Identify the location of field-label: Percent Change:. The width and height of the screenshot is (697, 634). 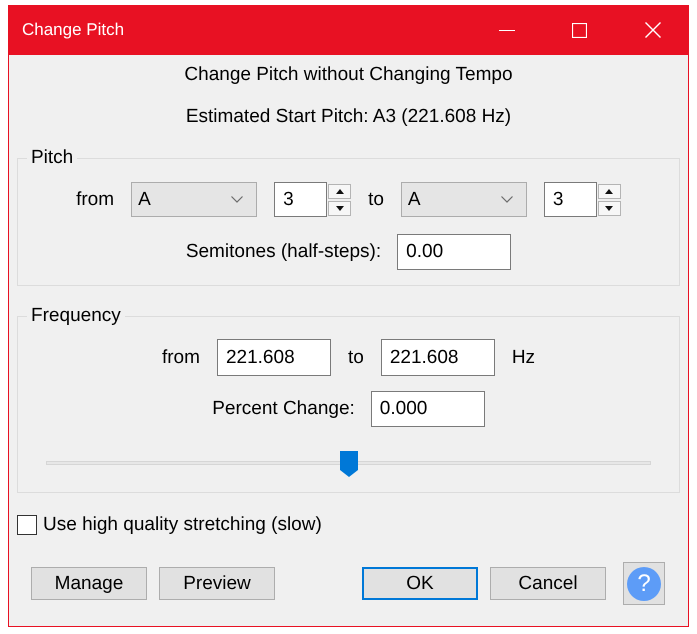
(283, 409).